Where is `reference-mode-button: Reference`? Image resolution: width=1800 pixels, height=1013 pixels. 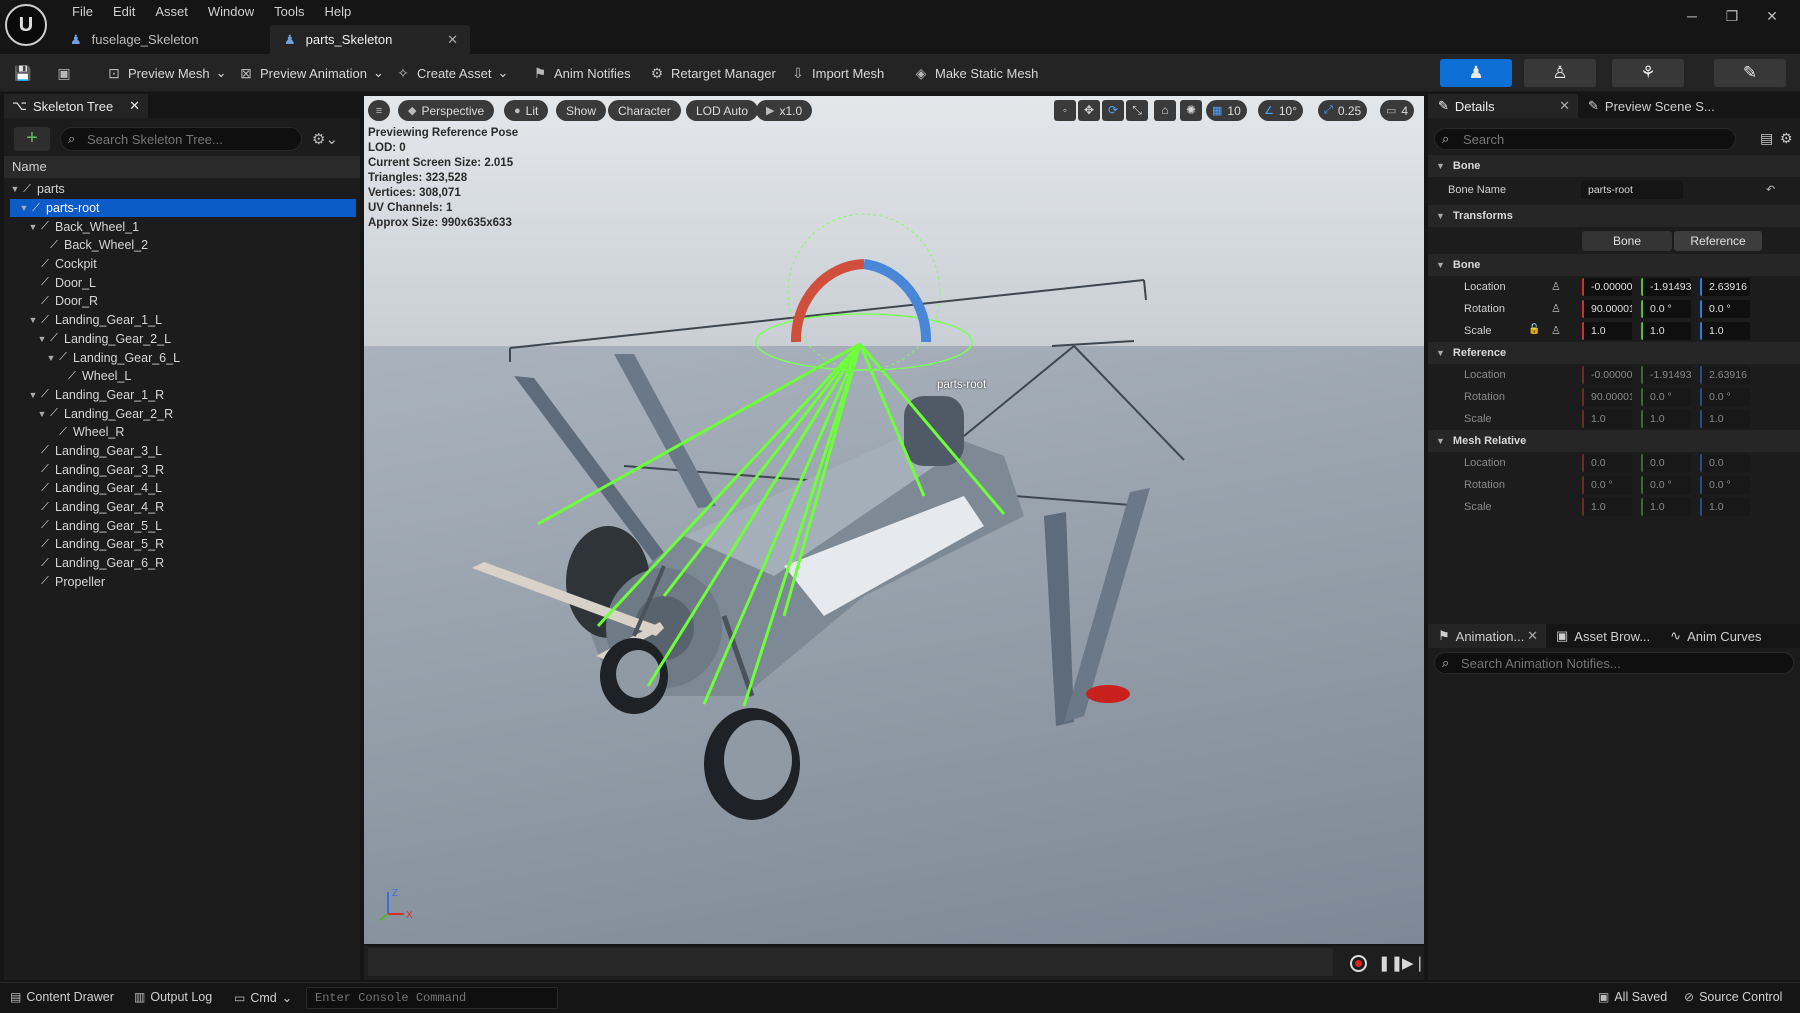
reference-mode-button: Reference is located at coordinates (1718, 241).